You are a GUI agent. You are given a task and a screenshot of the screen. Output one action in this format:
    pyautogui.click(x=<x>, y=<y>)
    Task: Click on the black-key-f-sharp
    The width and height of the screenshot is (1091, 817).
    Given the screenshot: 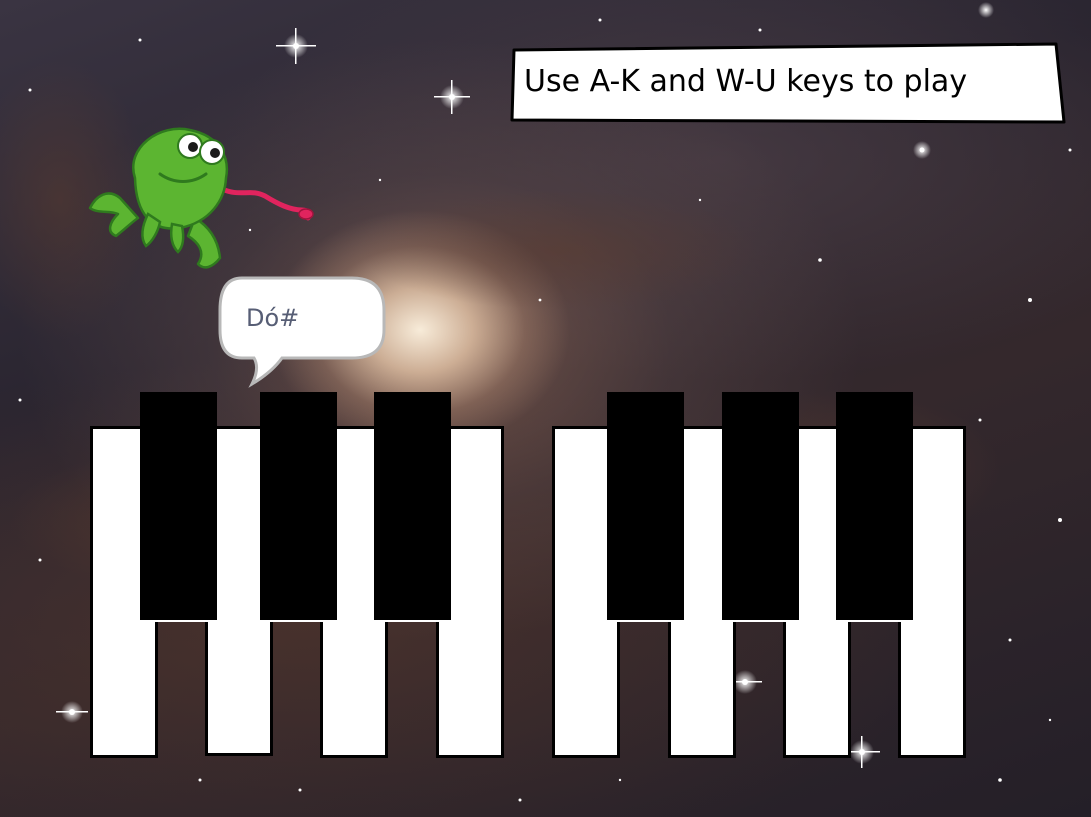 What is the action you would take?
    pyautogui.click(x=412, y=506)
    